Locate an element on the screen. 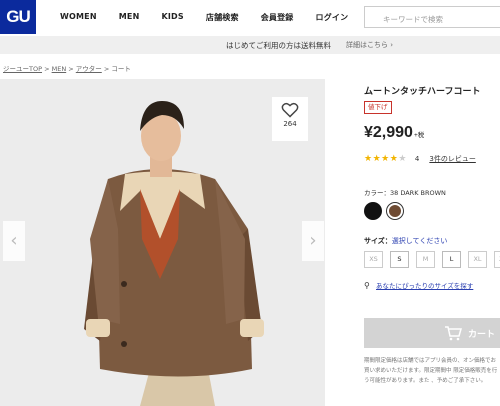  free-shipping-message: はじめてご利用の方は送料無料 is located at coordinates (278, 45).